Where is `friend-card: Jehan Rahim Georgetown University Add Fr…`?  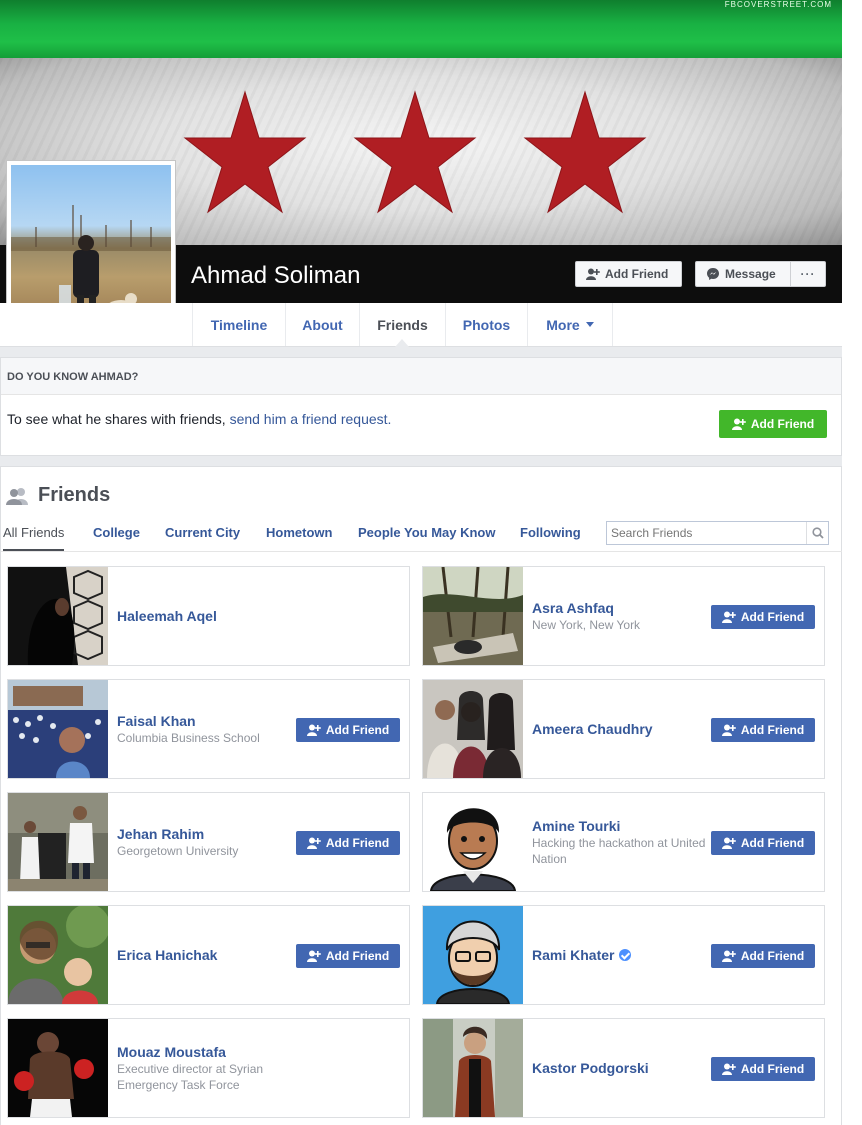
friend-card: Jehan Rahim Georgetown University Add Fr… is located at coordinates (208, 842).